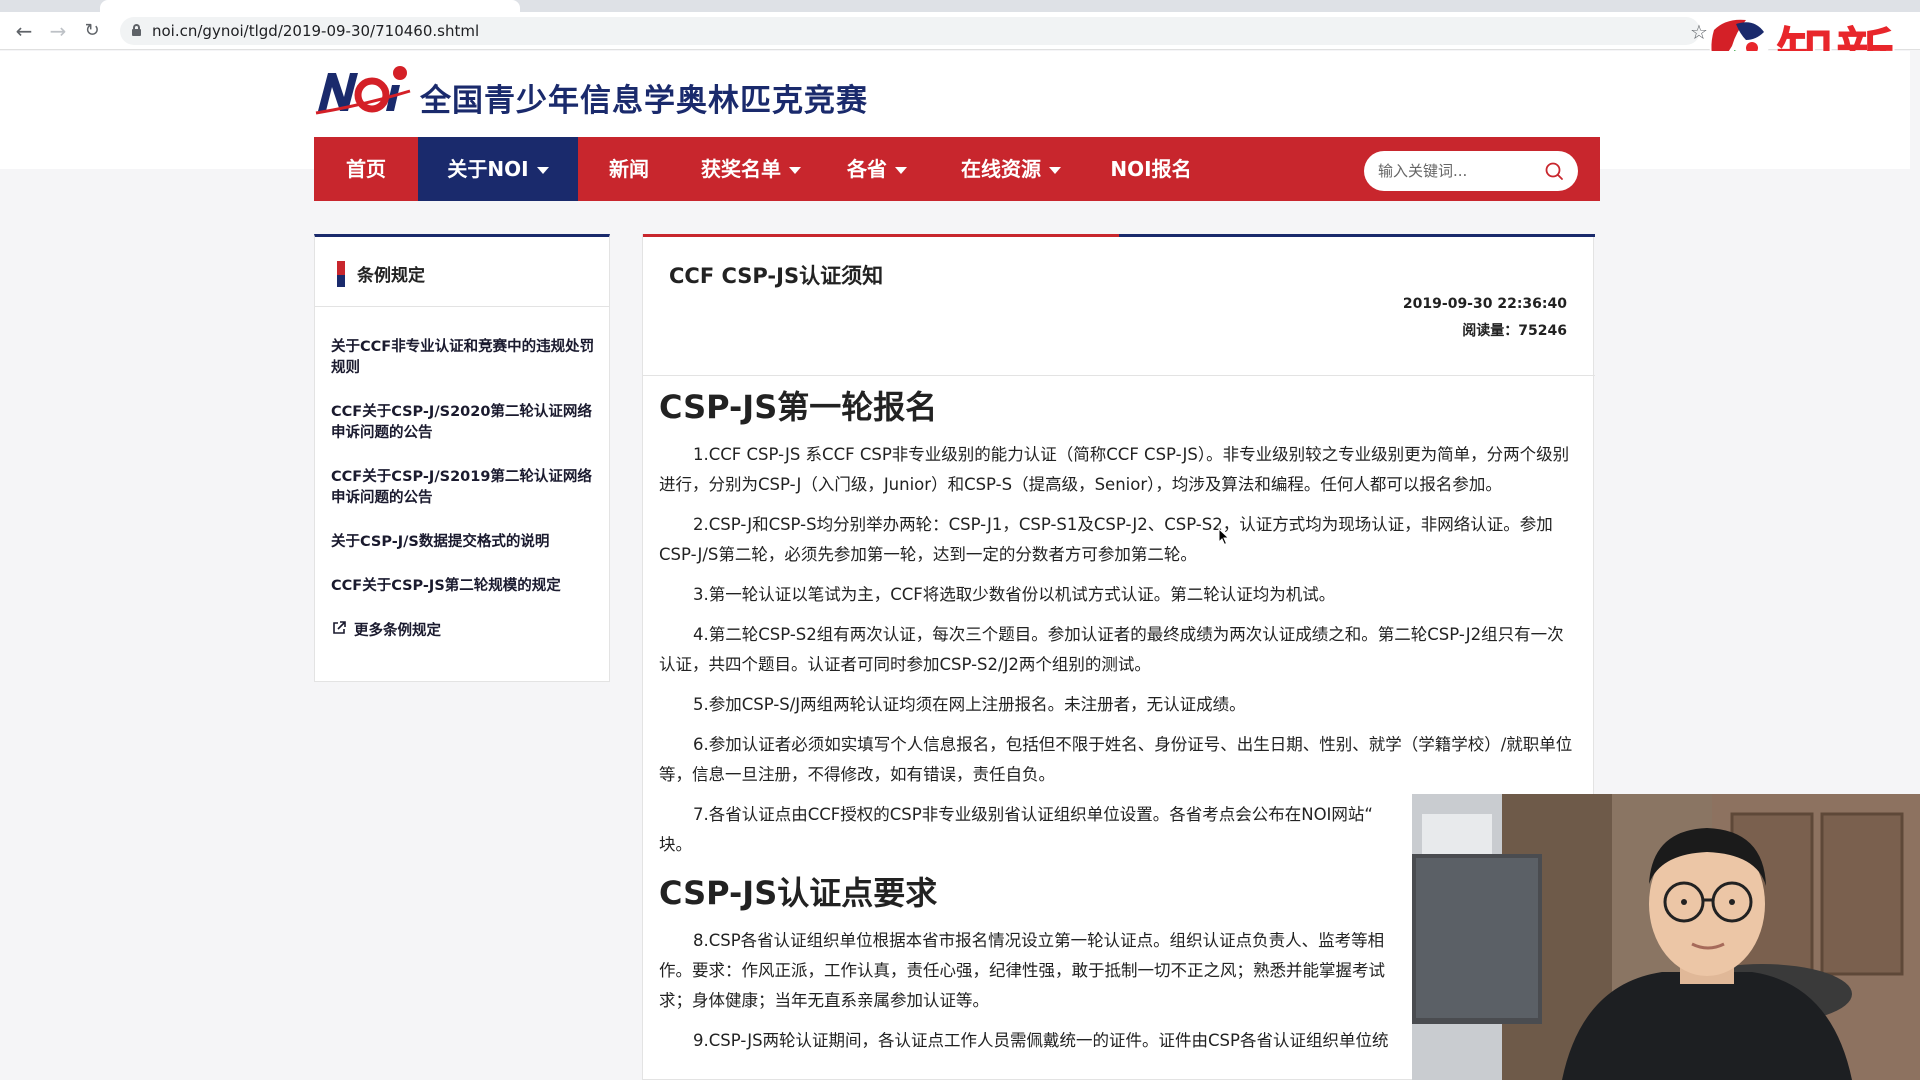 This screenshot has height=1080, width=1920. I want to click on main-navbar: 首页 关于NOI 新闻 获奖名单 各省 在线资源 NOI报名, so click(957, 169).